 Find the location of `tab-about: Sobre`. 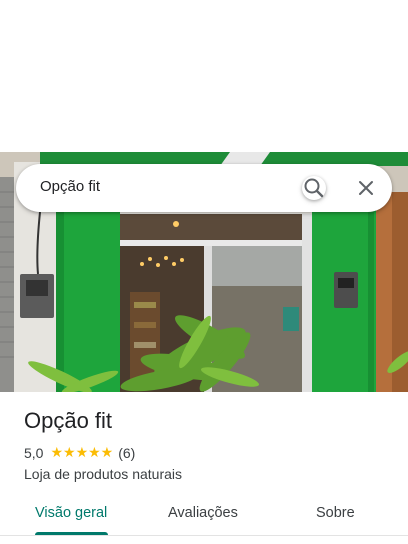

tab-about: Sobre is located at coordinates (335, 513).